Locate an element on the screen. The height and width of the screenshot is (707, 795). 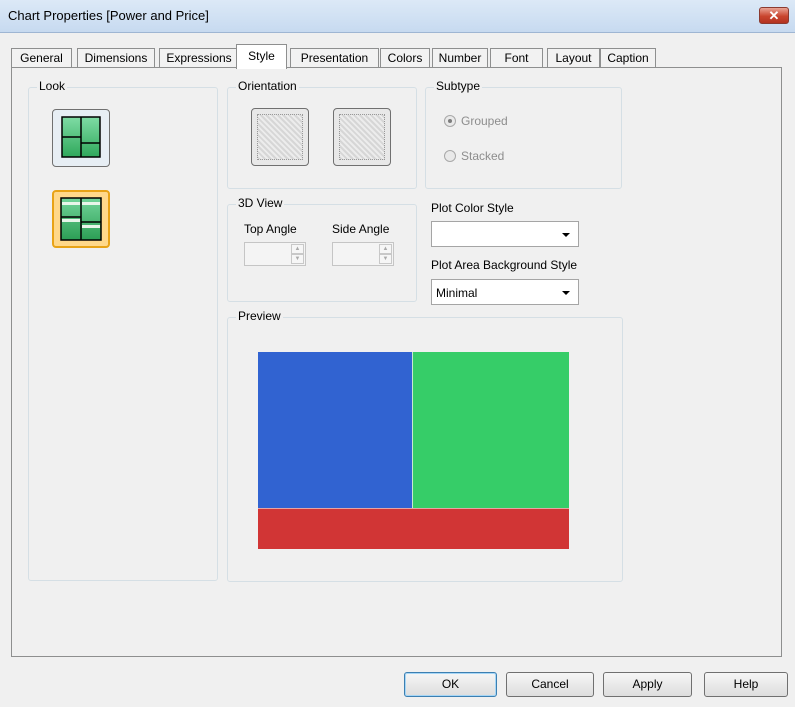
tab-style: Style is located at coordinates (261, 56).